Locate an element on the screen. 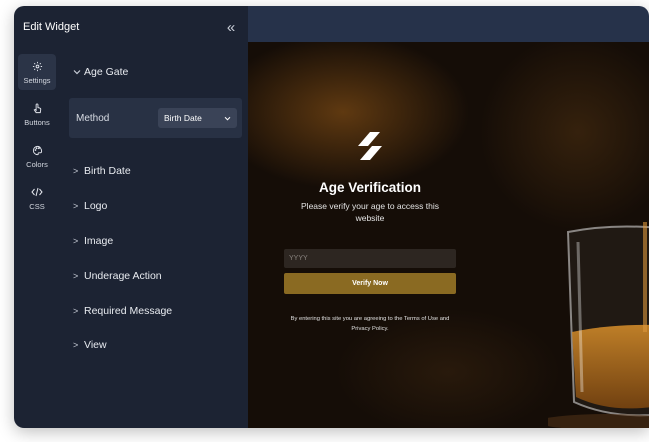  section-label: Image is located at coordinates (99, 240).